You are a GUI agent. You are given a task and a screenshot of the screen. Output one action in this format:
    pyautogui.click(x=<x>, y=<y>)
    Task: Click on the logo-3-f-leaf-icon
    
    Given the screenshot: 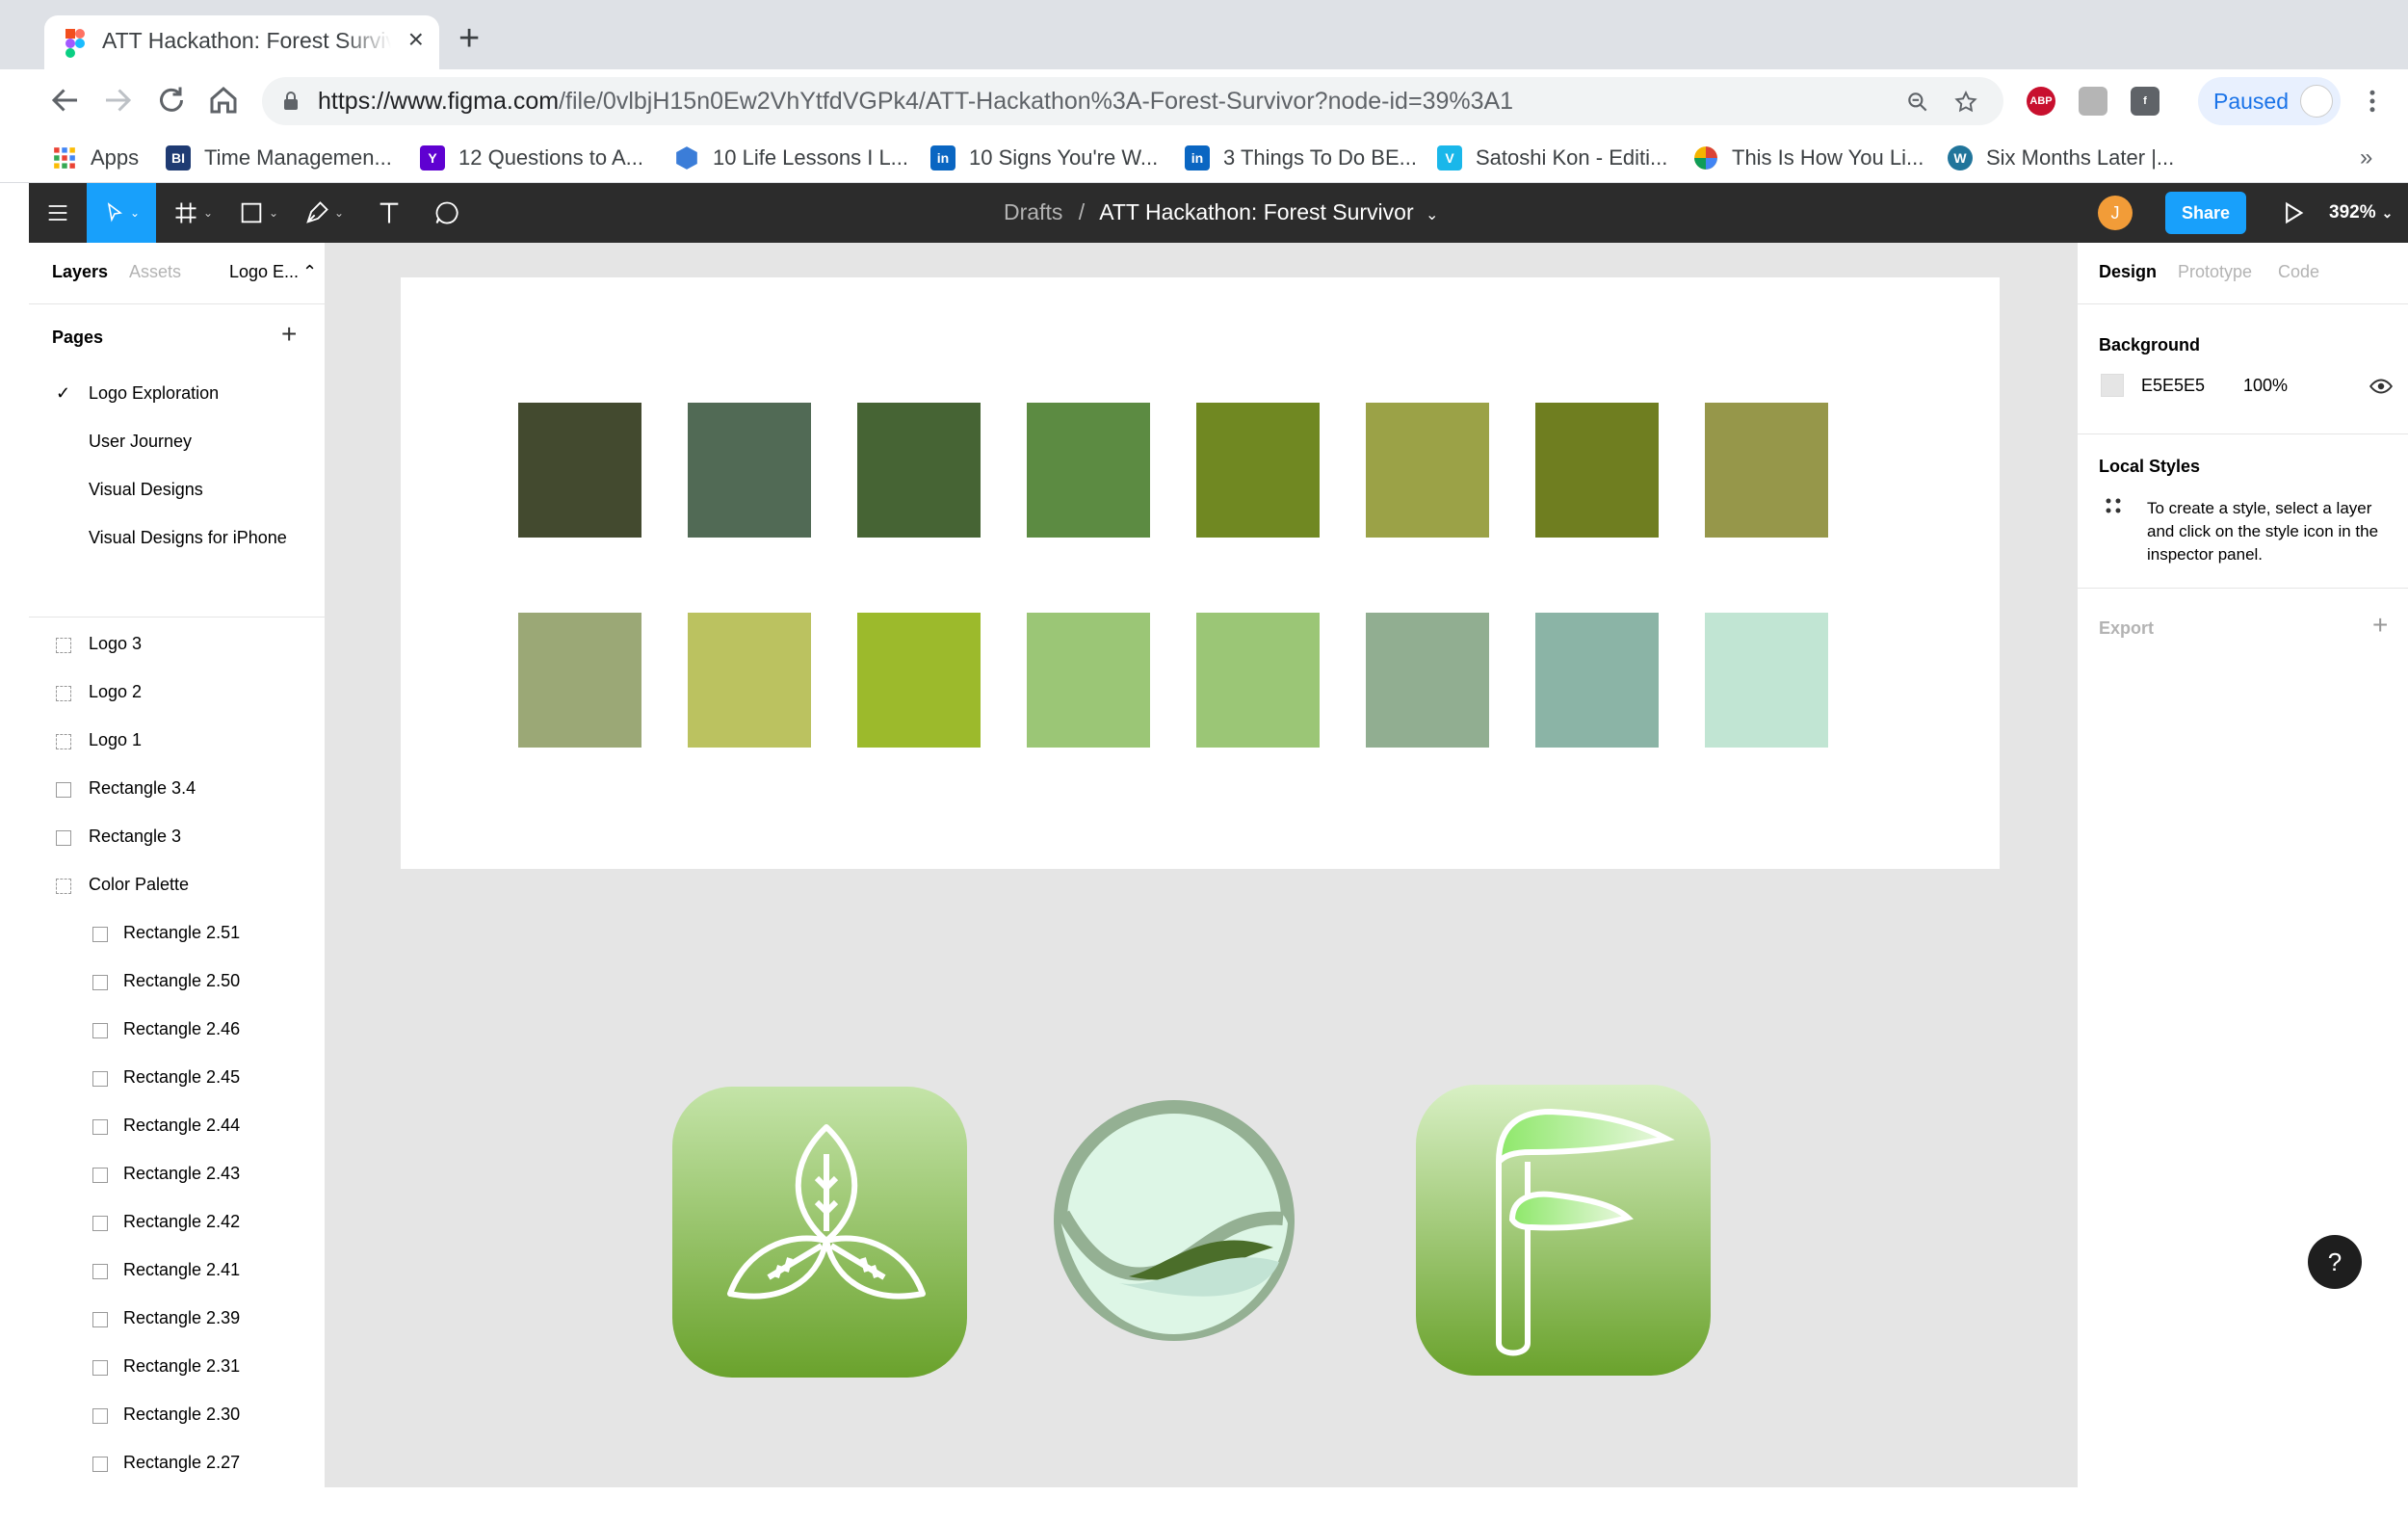 What is the action you would take?
    pyautogui.click(x=1563, y=1230)
    